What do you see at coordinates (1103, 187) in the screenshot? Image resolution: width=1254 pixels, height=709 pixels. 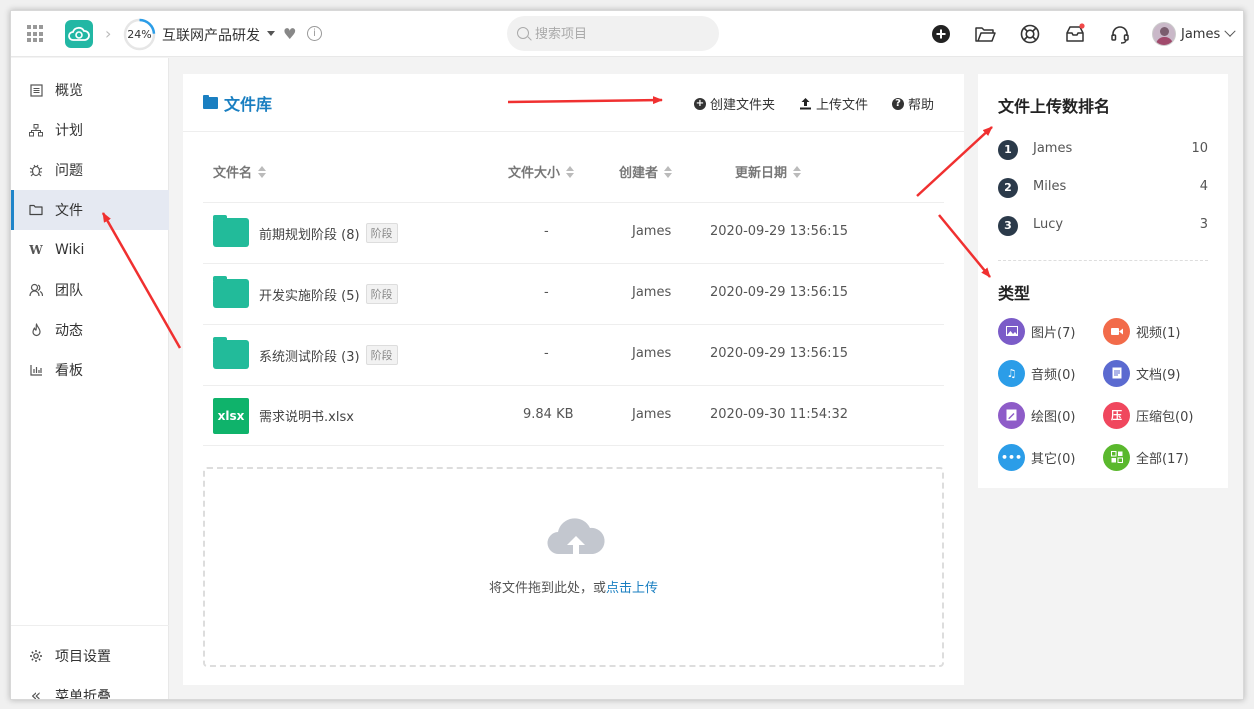 I see `ranking-item: 2 Miles 4` at bounding box center [1103, 187].